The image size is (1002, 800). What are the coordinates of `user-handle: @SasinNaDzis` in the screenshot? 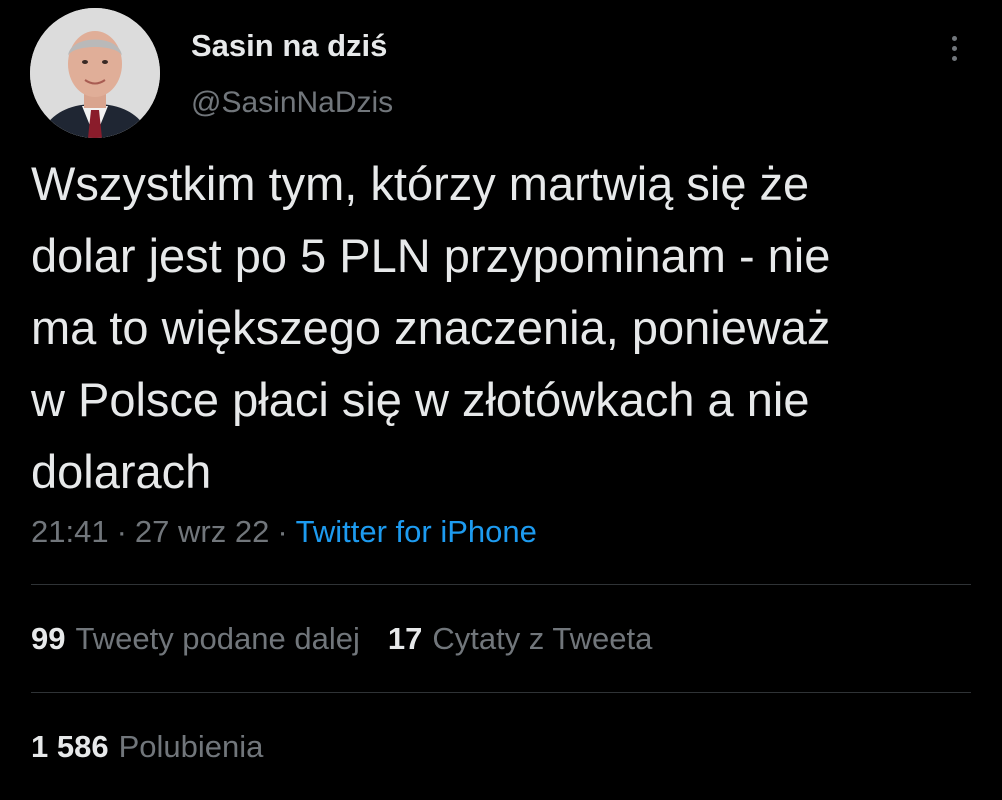 It's located at (292, 103).